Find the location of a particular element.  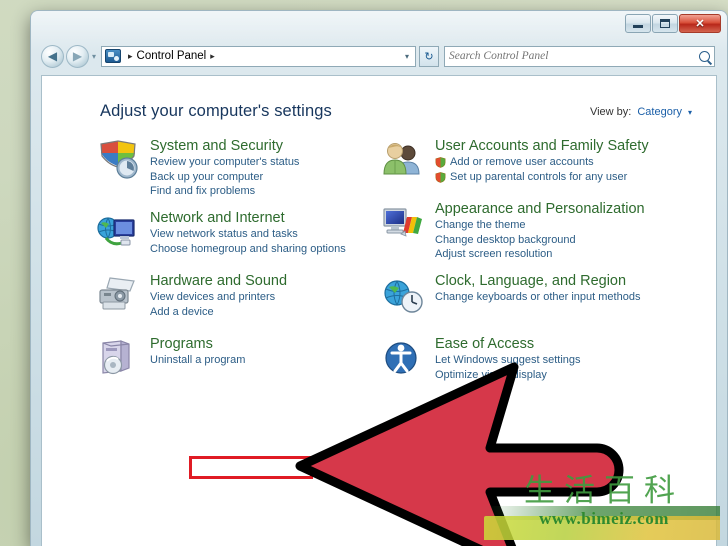

category-task-link: Let Windows suggest settings is located at coordinates (548, 360).